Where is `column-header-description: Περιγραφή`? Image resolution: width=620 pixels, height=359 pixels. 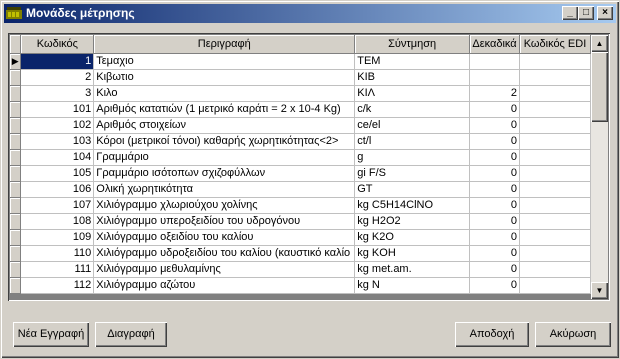
column-header-description: Περιγραφή is located at coordinates (224, 44).